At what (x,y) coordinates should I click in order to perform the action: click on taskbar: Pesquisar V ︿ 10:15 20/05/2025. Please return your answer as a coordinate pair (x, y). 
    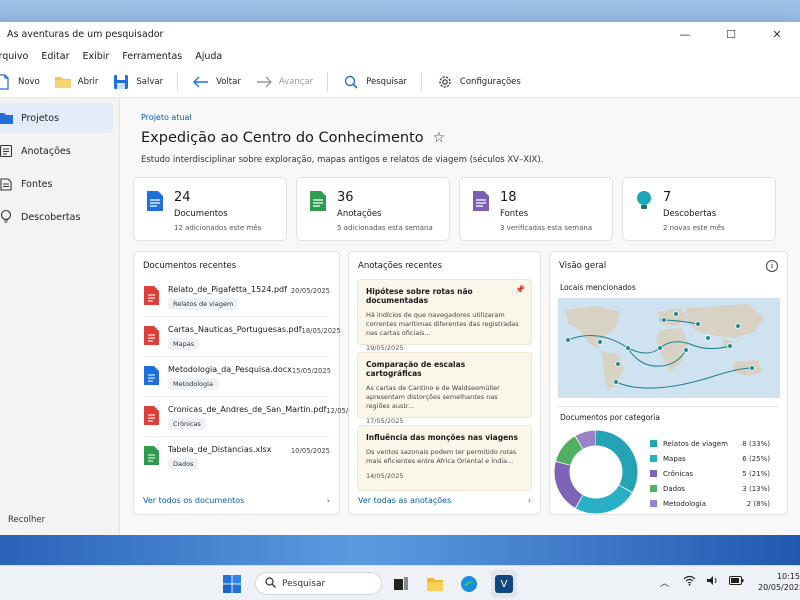
    Looking at the image, I should click on (400, 582).